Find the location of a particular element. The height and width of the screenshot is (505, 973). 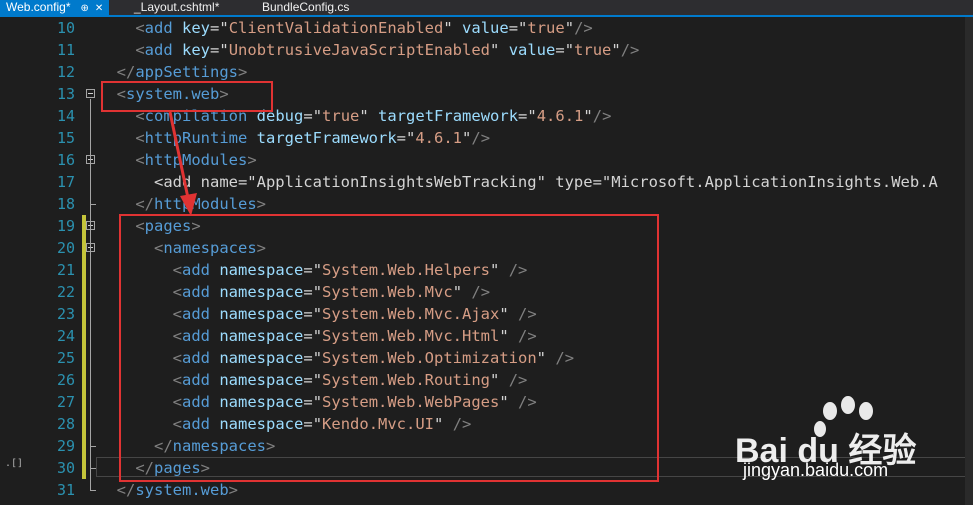

watermark-site: jingyan.baidu.com is located at coordinates (816, 470).